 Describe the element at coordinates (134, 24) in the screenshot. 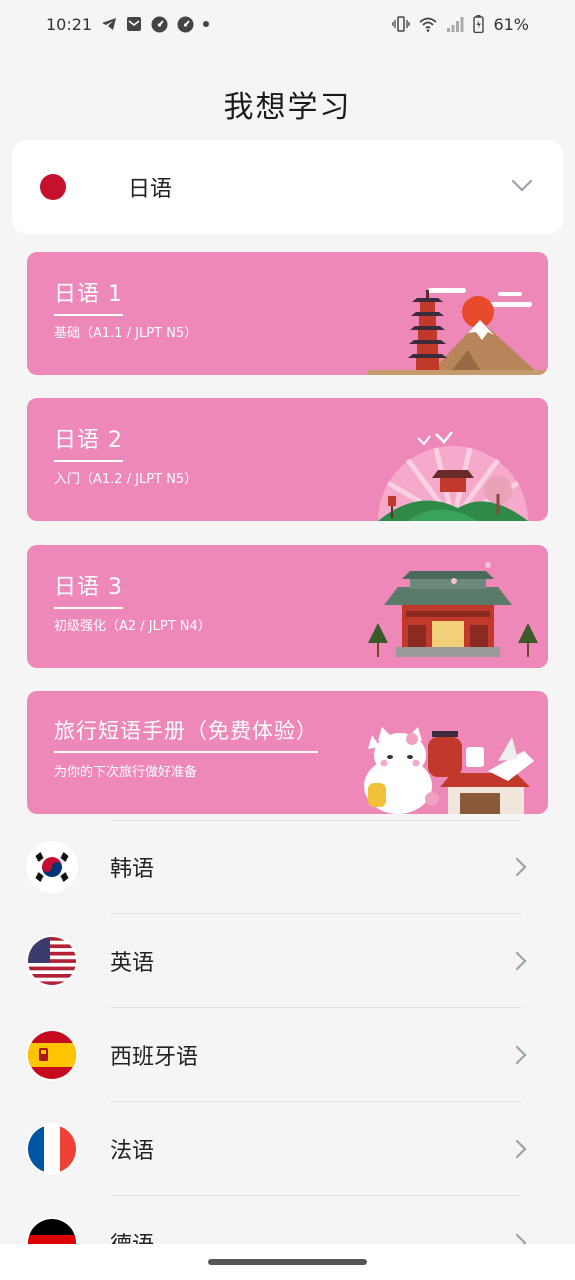

I see `mail-icon` at that location.